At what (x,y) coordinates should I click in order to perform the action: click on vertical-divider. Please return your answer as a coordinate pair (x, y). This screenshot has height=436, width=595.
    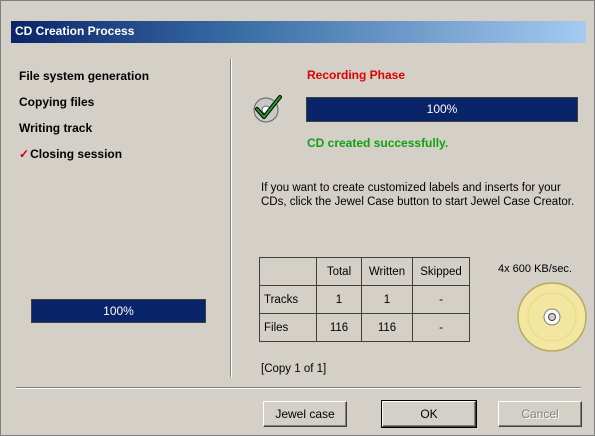
    Looking at the image, I should click on (231, 218).